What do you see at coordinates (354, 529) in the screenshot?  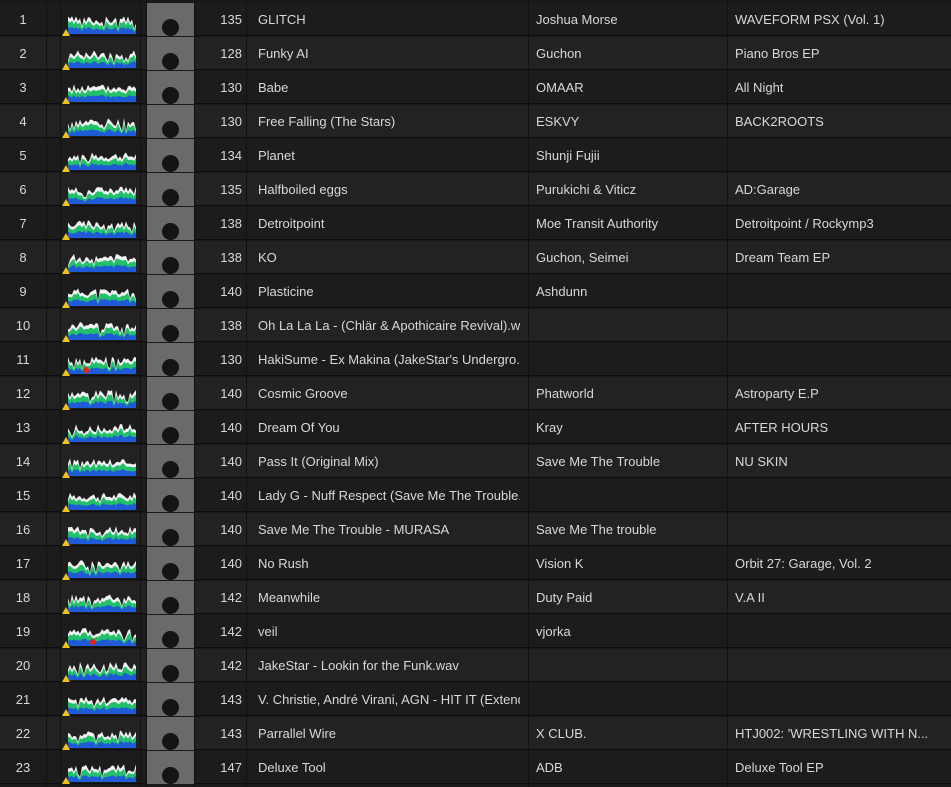 I see `track-title: Save Me The Trouble - MURASA` at bounding box center [354, 529].